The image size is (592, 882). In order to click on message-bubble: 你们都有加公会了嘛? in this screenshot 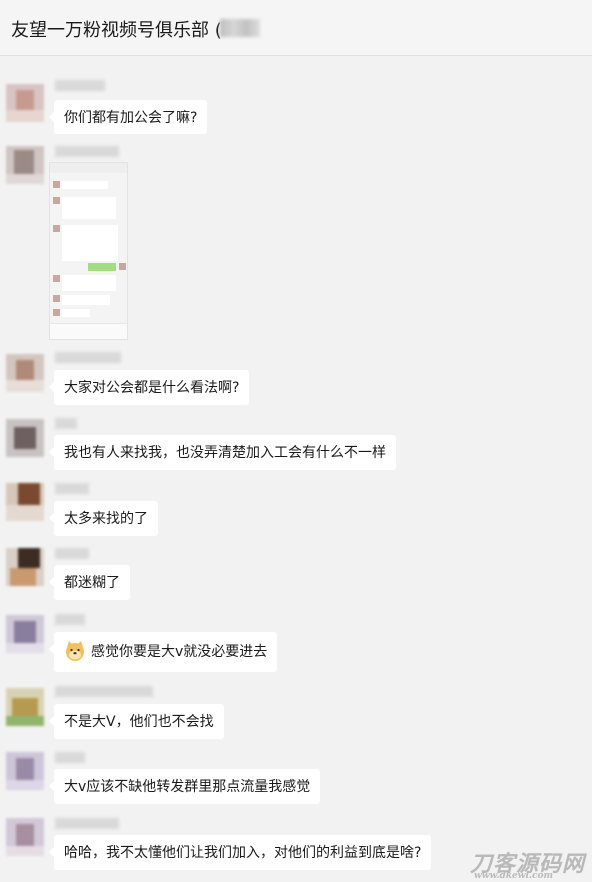, I will do `click(128, 117)`.